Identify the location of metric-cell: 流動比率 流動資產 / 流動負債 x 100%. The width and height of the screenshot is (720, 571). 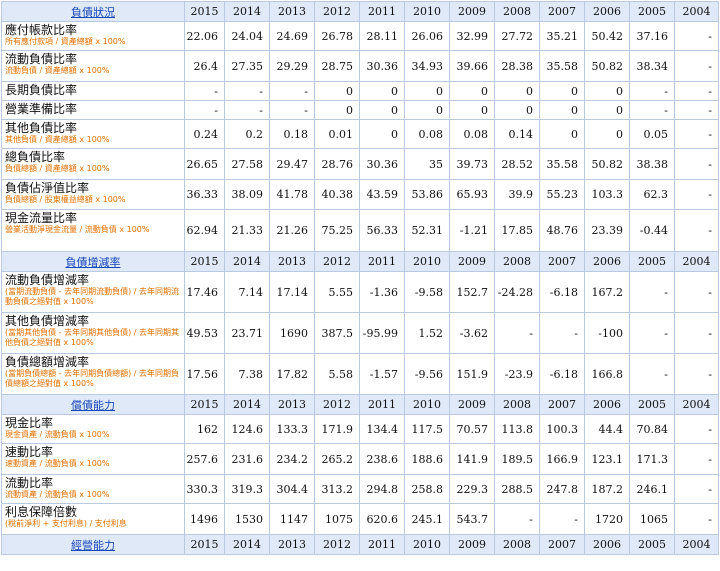
(93, 489).